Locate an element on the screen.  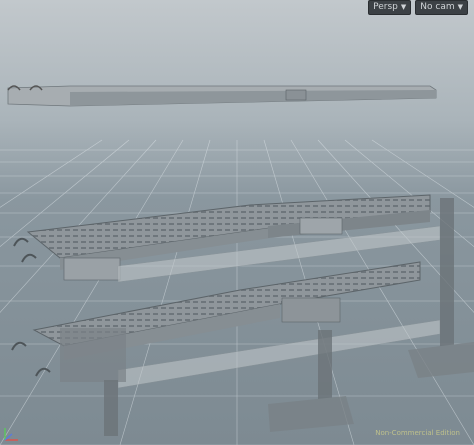
axis-gizmo-icon is located at coordinates (11, 434).